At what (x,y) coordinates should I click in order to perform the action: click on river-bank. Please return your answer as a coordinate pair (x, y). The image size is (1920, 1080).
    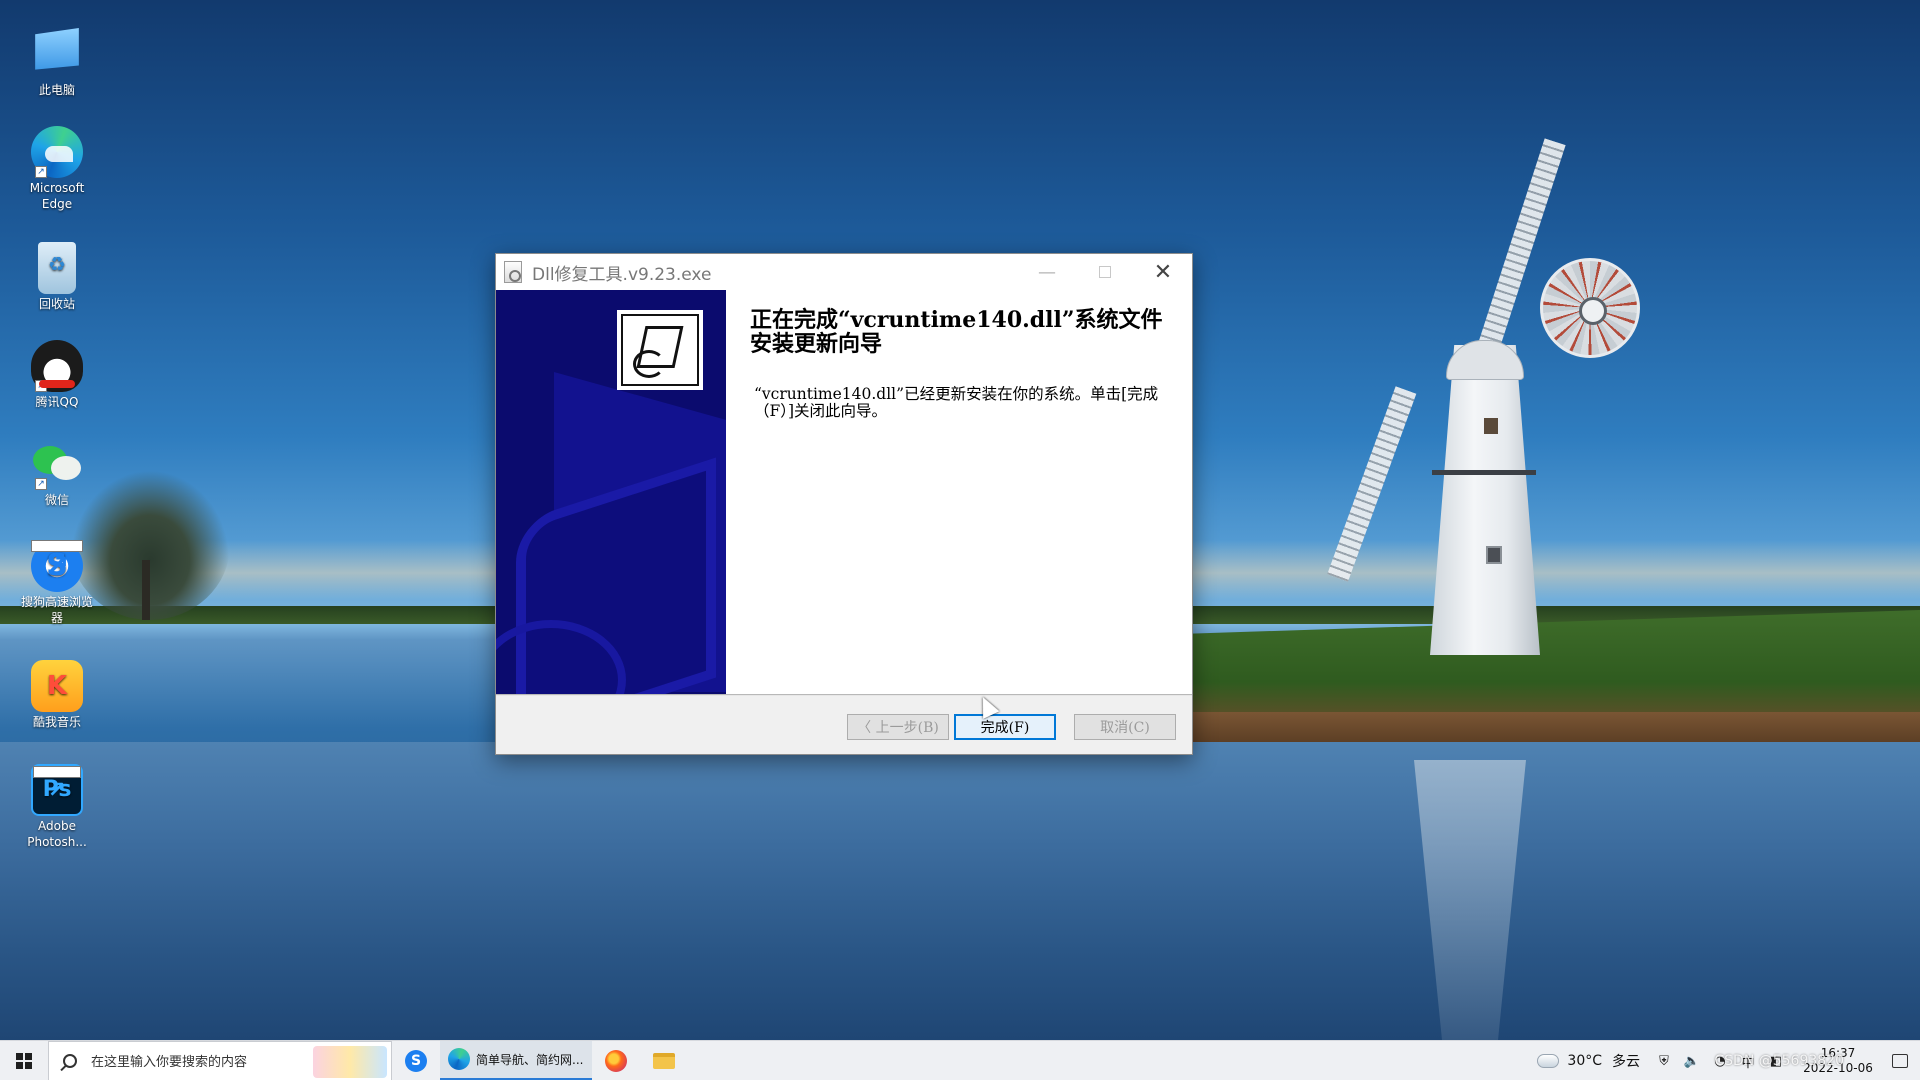
    Looking at the image, I should click on (1555, 727).